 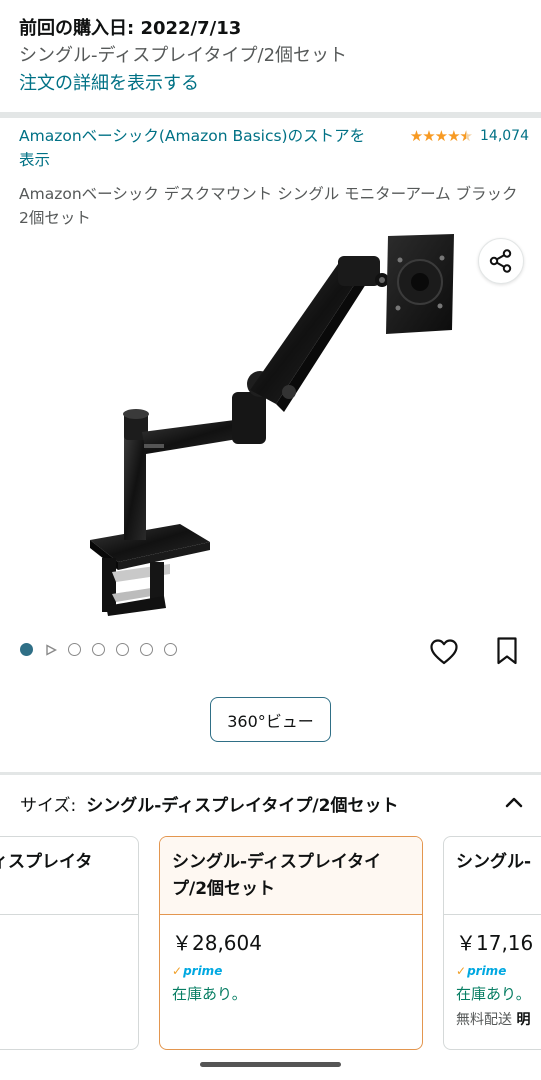 I want to click on rating: ★★★★★ ★ 14,074, so click(x=469, y=136).